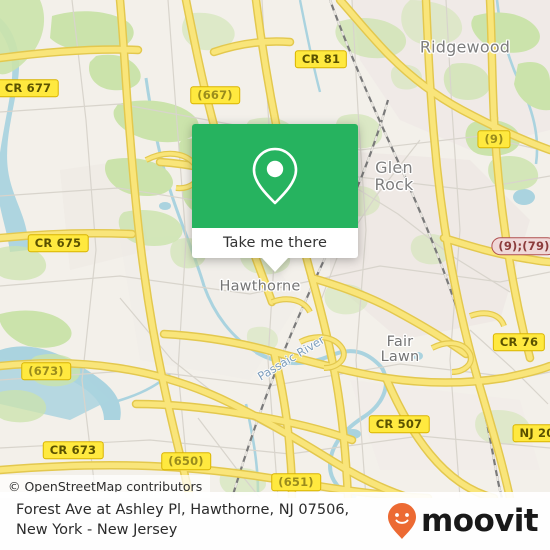 The height and width of the screenshot is (550, 550). What do you see at coordinates (400, 349) in the screenshot?
I see `map-label-fair-lawn: Fair Lawn` at bounding box center [400, 349].